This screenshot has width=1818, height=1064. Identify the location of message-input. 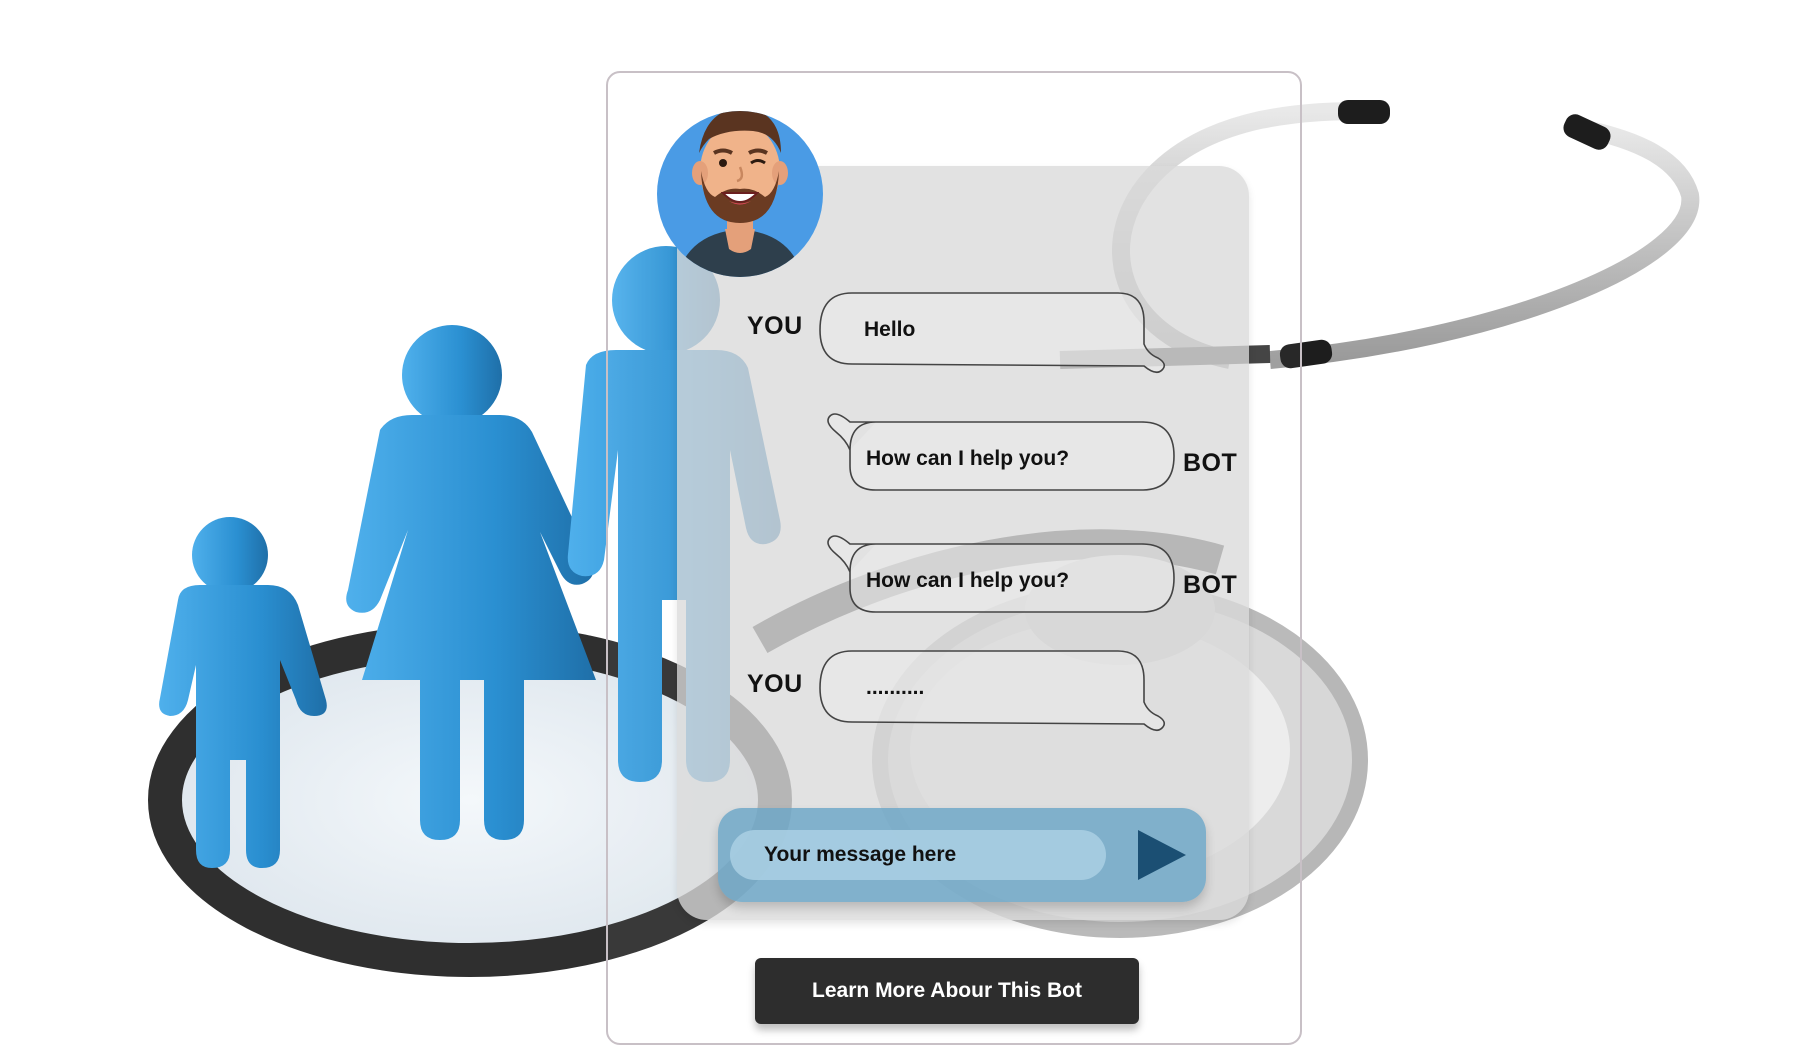
(918, 855).